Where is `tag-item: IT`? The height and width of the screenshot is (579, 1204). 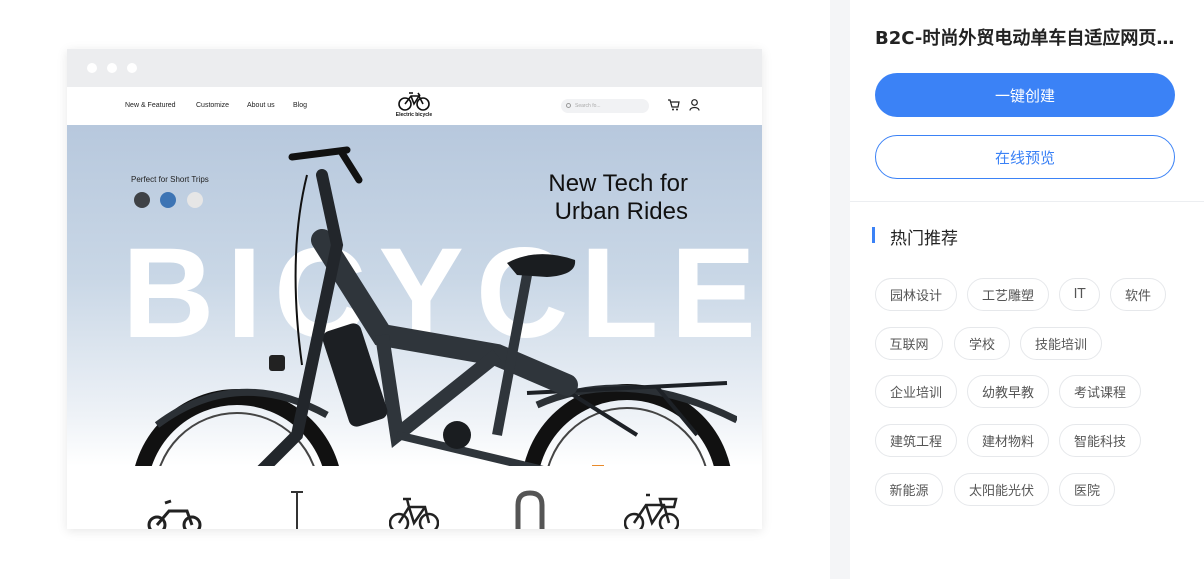 tag-item: IT is located at coordinates (1079, 294).